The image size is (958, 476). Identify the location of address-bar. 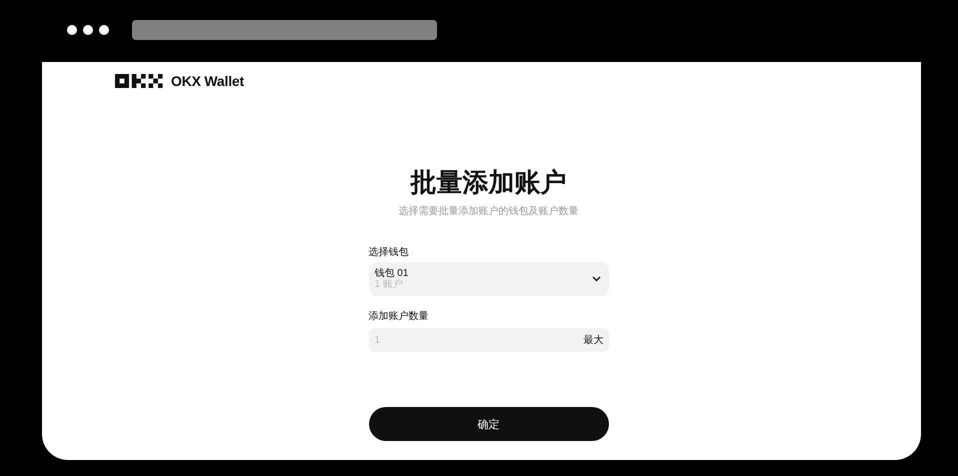
(284, 30).